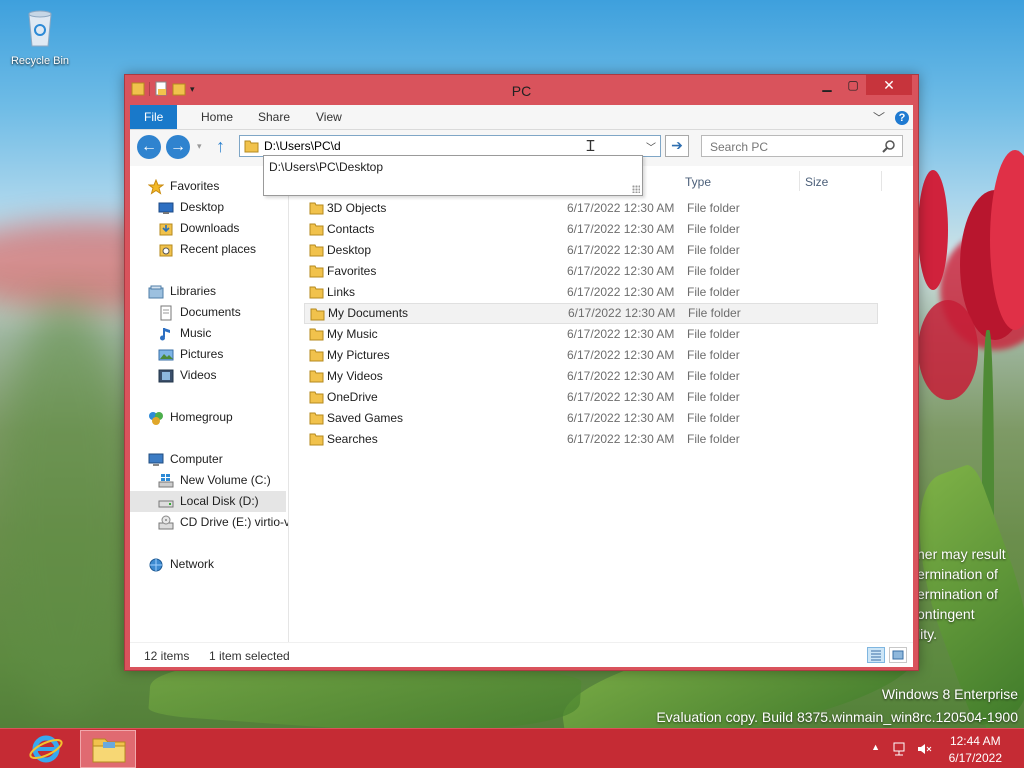 The height and width of the screenshot is (771, 1024). I want to click on tab-file: File, so click(154, 117).